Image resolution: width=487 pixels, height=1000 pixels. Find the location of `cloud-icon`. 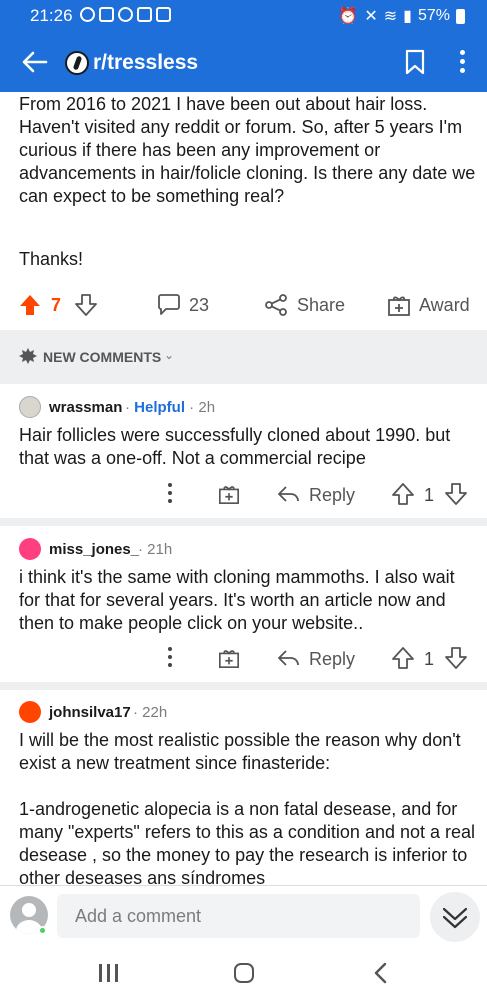

cloud-icon is located at coordinates (125, 14).